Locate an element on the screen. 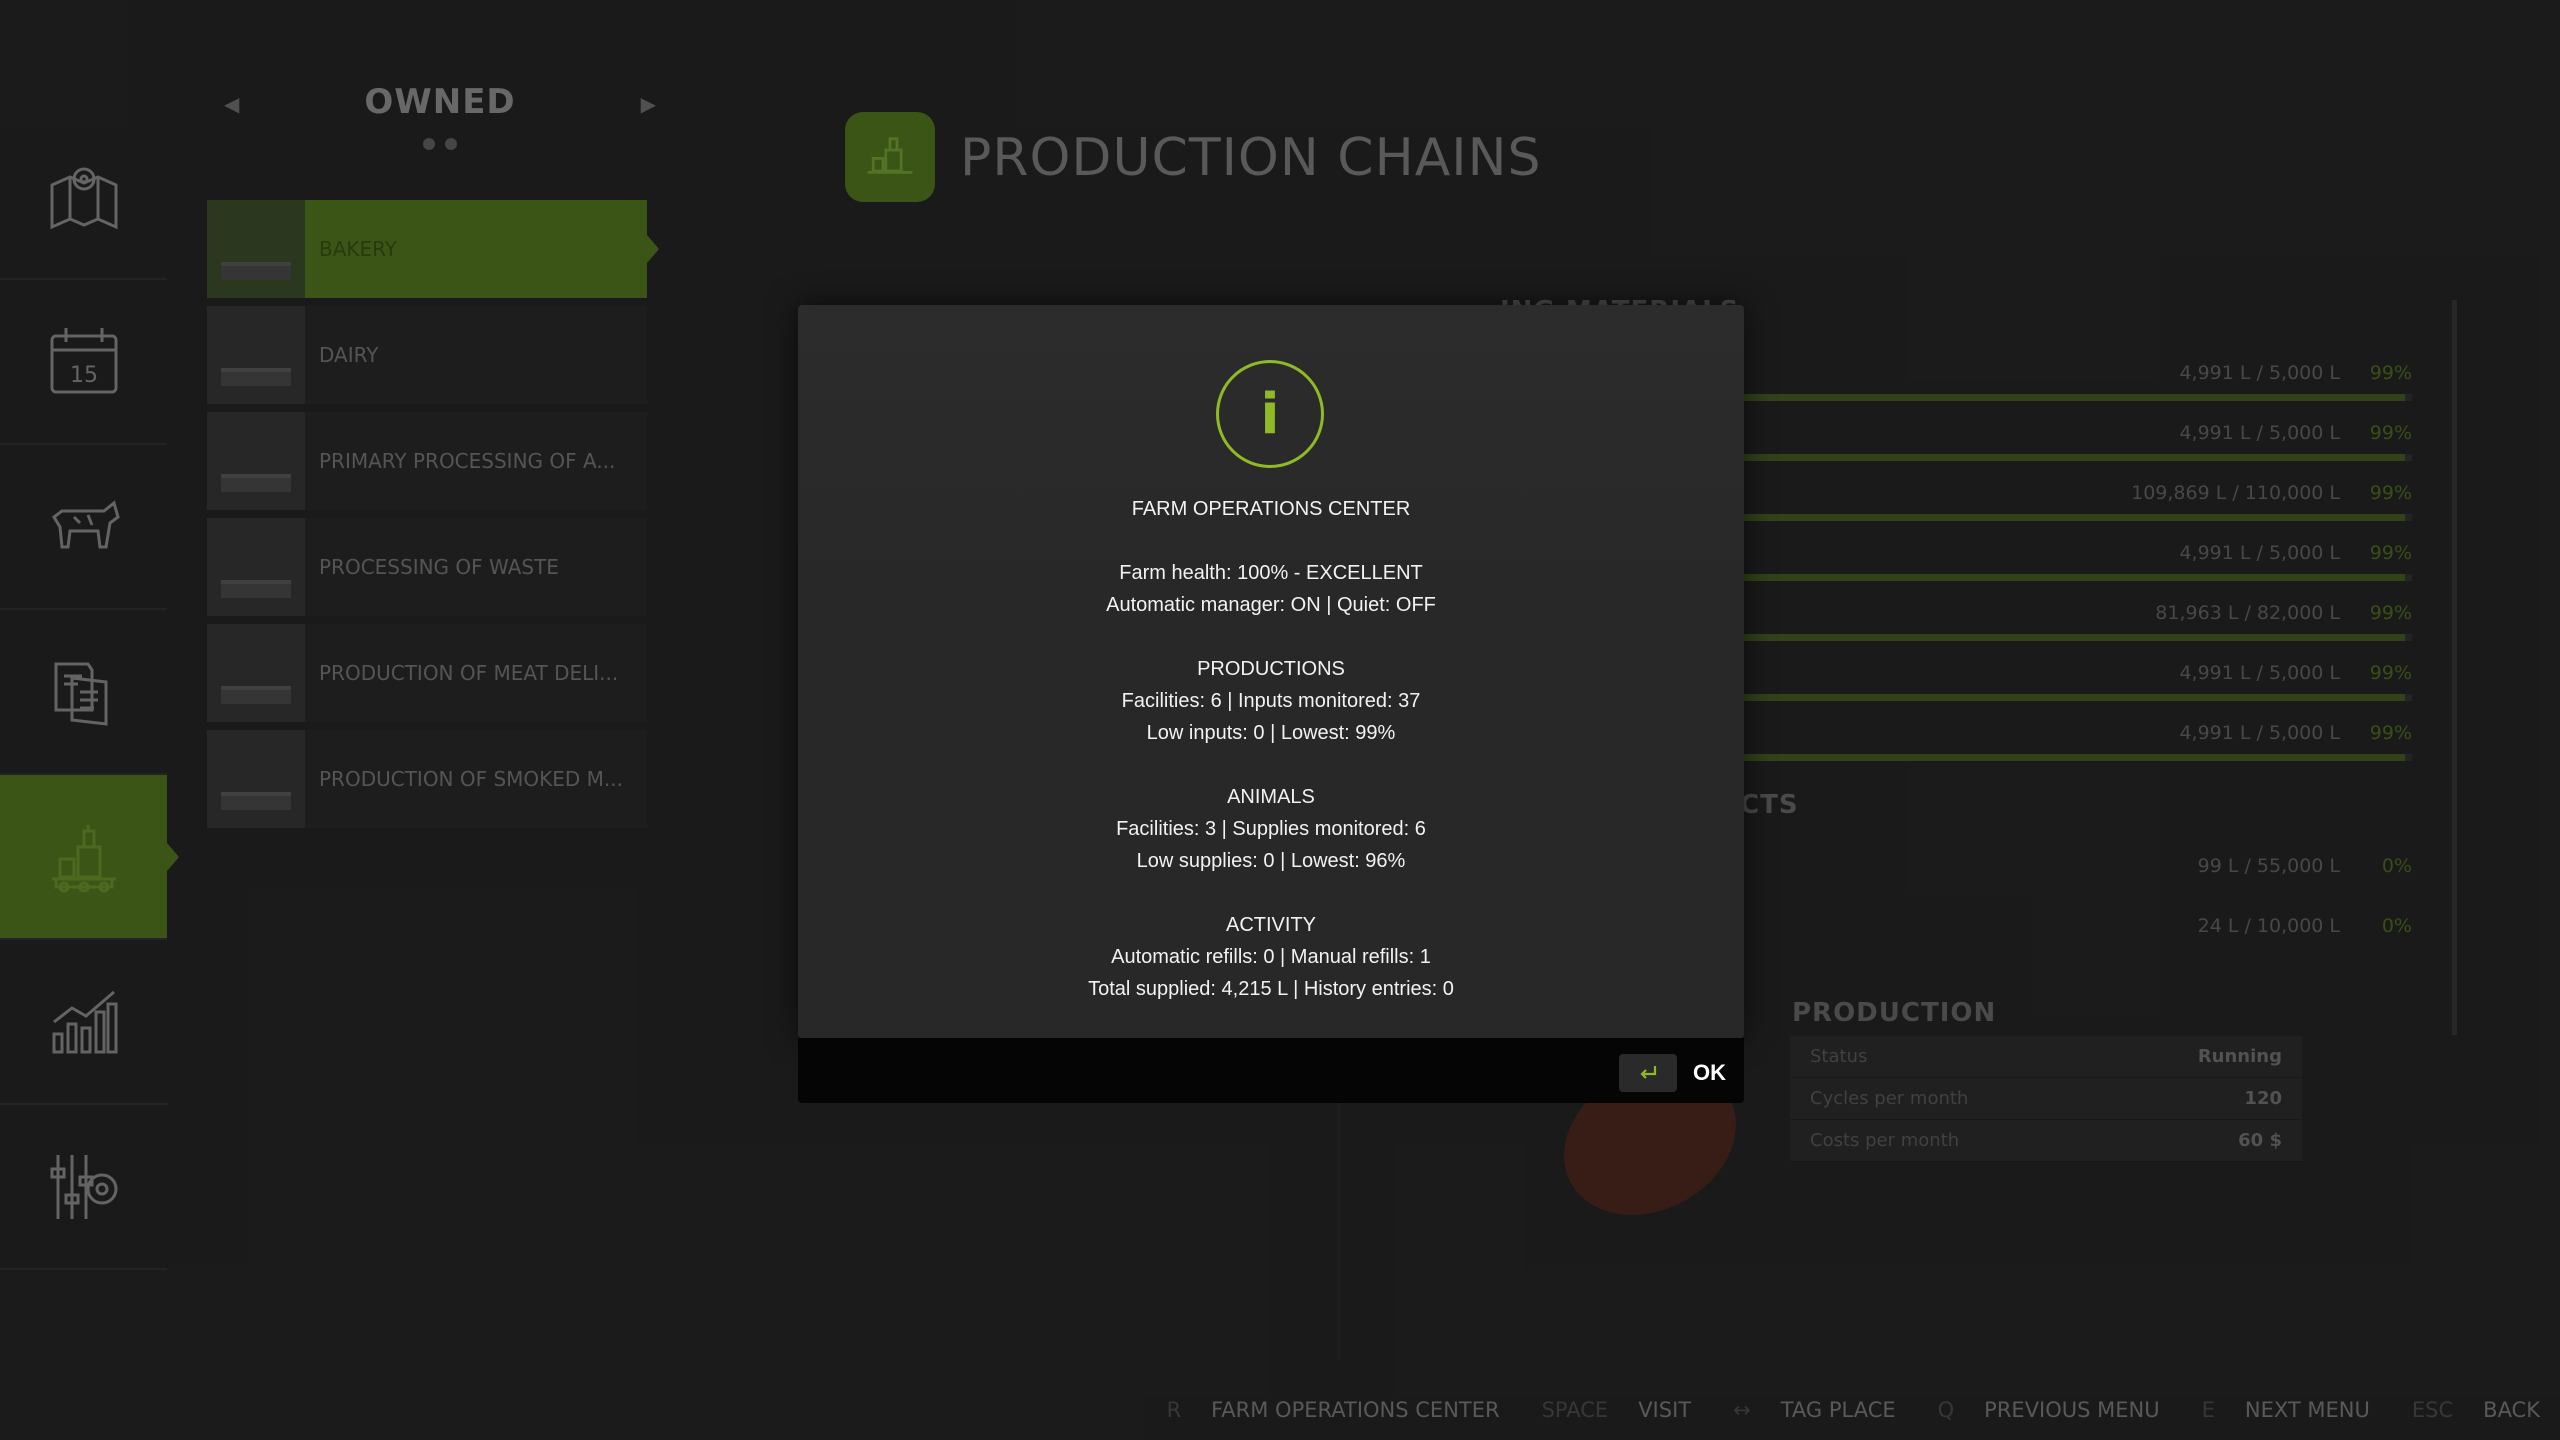 The width and height of the screenshot is (2560, 1440). animals-heading: ANIMALS is located at coordinates (1271, 797).